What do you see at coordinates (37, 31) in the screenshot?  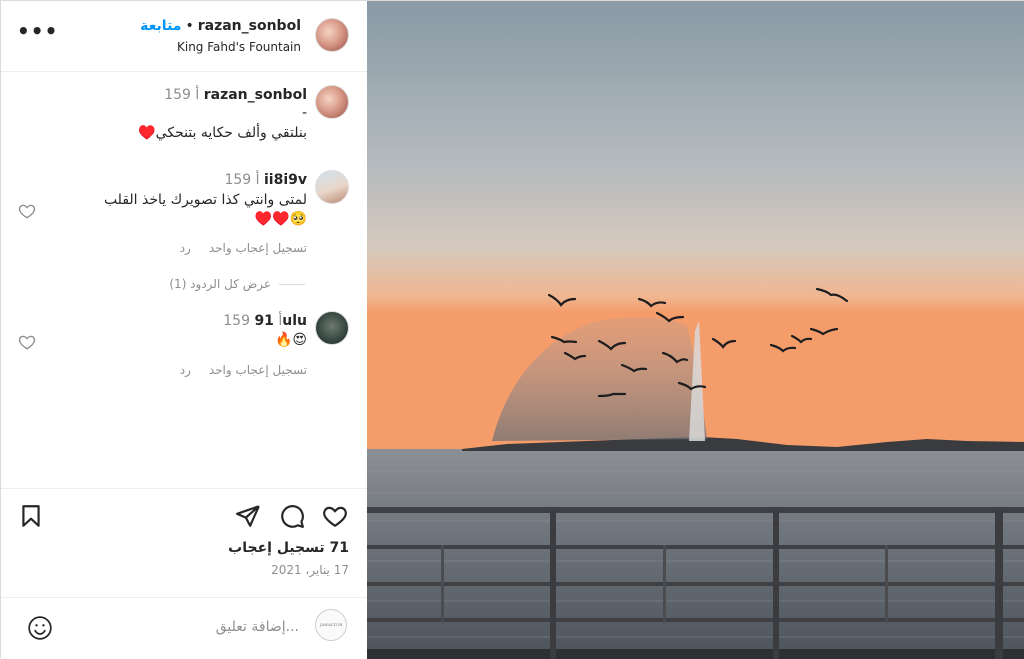 I see `more-options-icon: •••` at bounding box center [37, 31].